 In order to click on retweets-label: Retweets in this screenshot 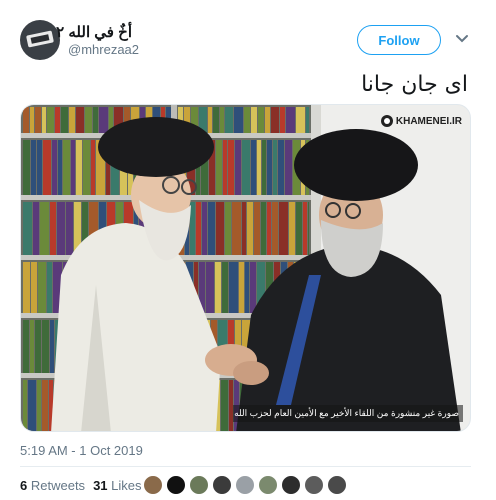, I will do `click(58, 485)`.